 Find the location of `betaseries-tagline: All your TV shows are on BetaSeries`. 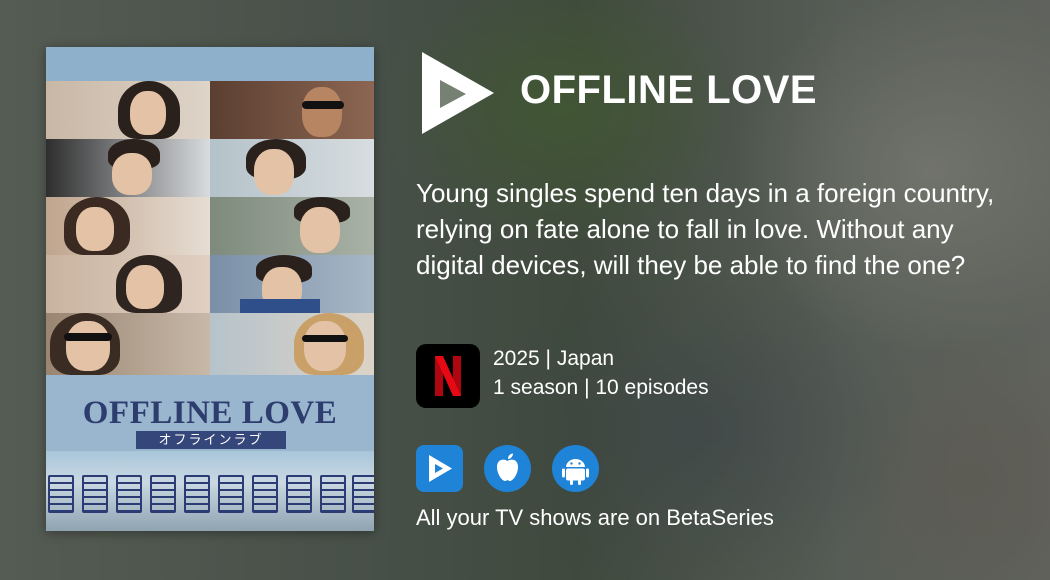

betaseries-tagline: All your TV shows are on BetaSeries is located at coordinates (595, 517).